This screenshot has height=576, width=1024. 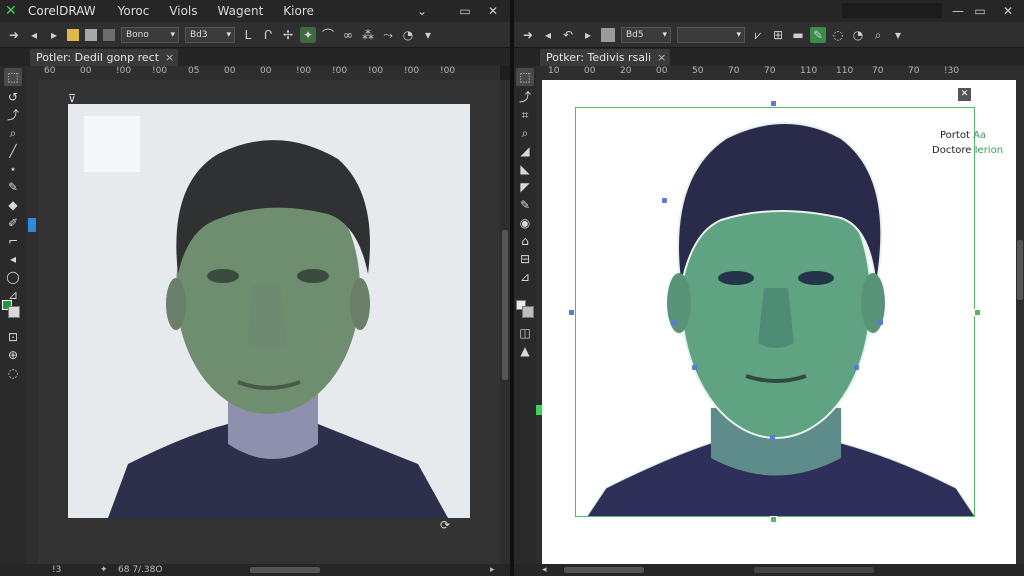 I want to click on zoom-tool-icon: ⌕, so click(x=13, y=133).